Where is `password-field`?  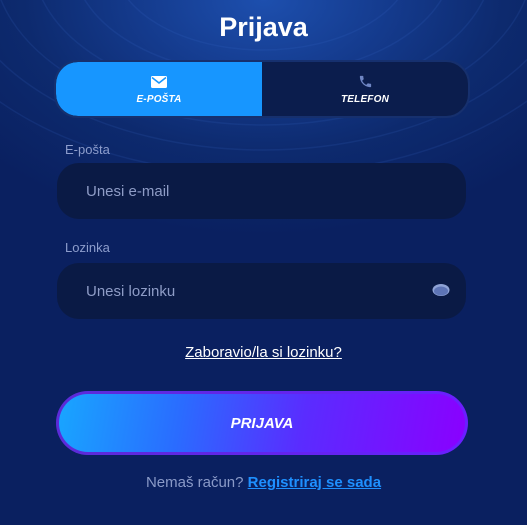
password-field is located at coordinates (236, 291).